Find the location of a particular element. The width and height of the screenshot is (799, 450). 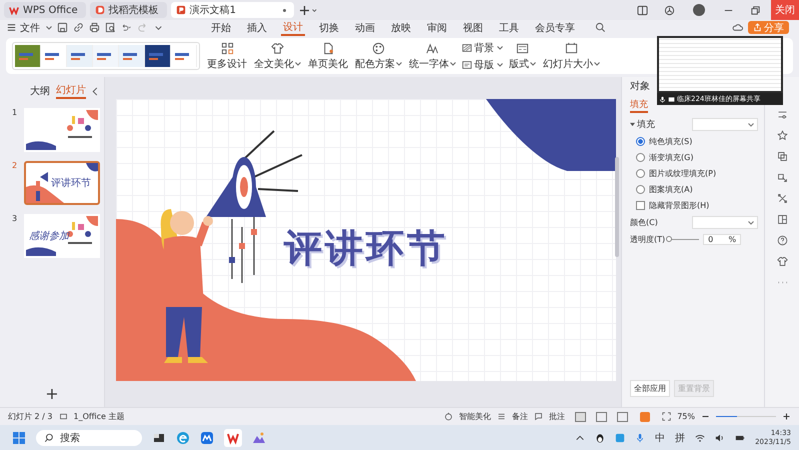

wps-app-icon is located at coordinates (233, 437).